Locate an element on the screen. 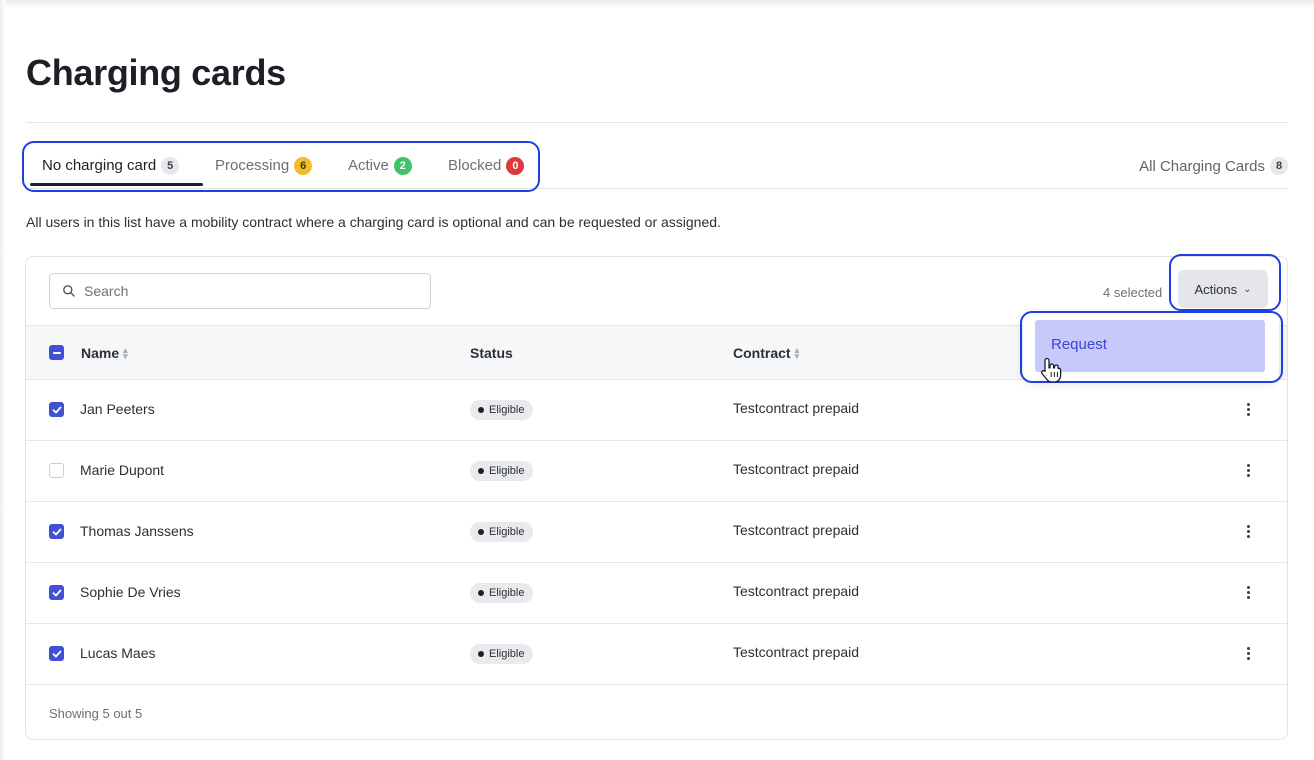 The width and height of the screenshot is (1314, 760). tab-label: All Charging Cards is located at coordinates (1202, 166).